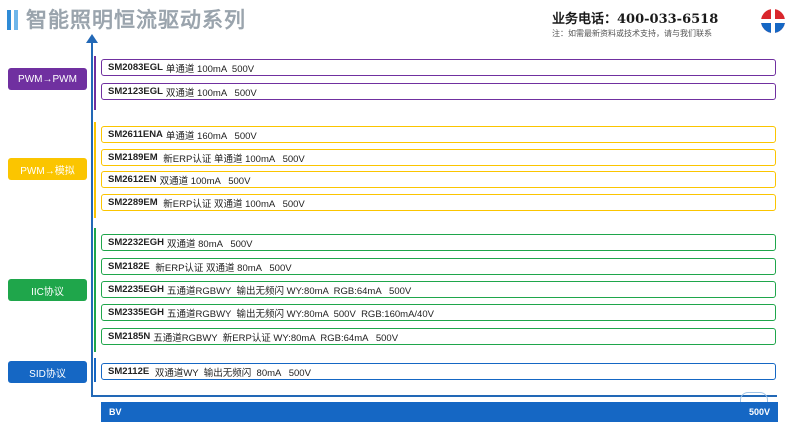 This screenshot has width=800, height=424. What do you see at coordinates (92, 218) in the screenshot?
I see `vertical-axis` at bounding box center [92, 218].